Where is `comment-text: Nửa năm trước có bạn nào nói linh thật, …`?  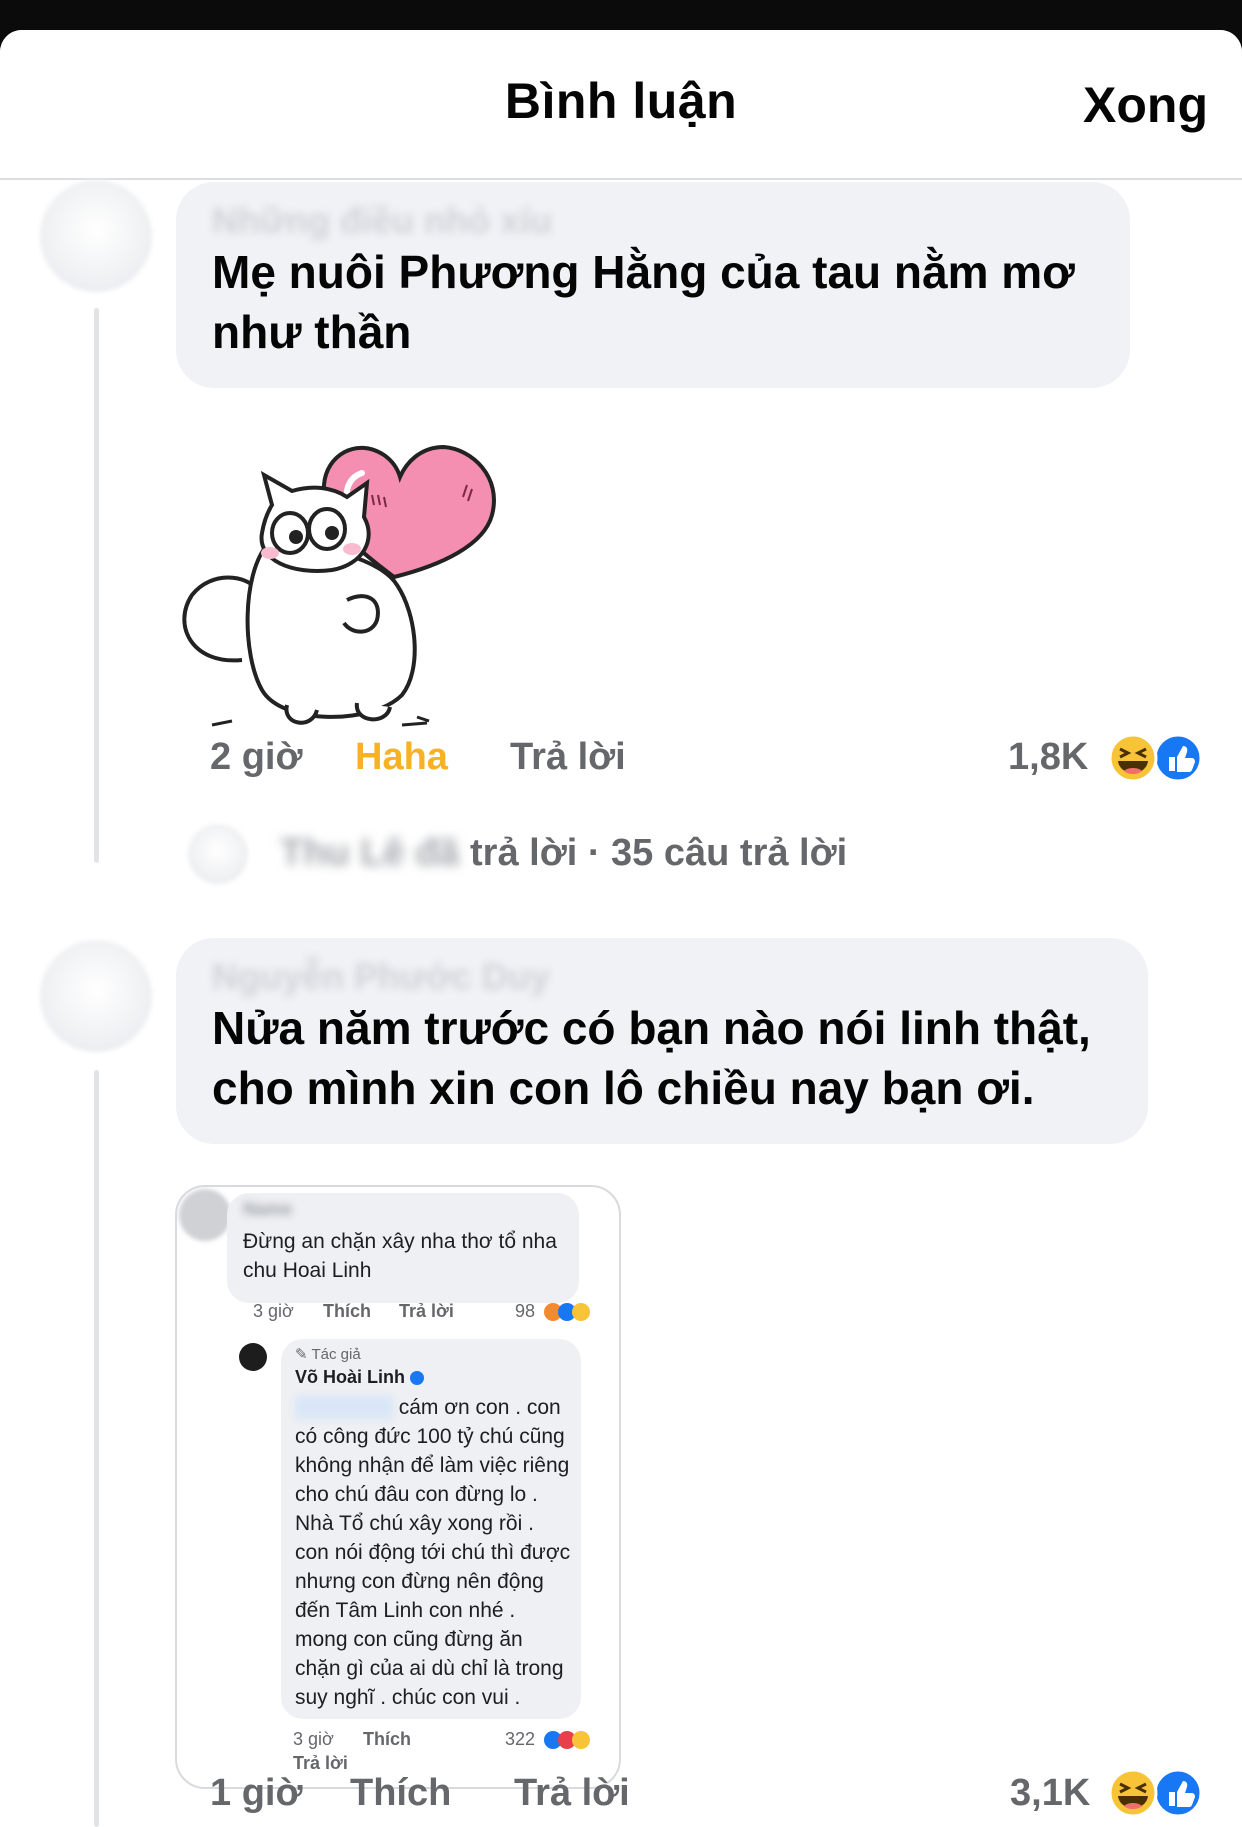
comment-text: Nửa năm trước có bạn nào nói linh thật, … is located at coordinates (651, 1058).